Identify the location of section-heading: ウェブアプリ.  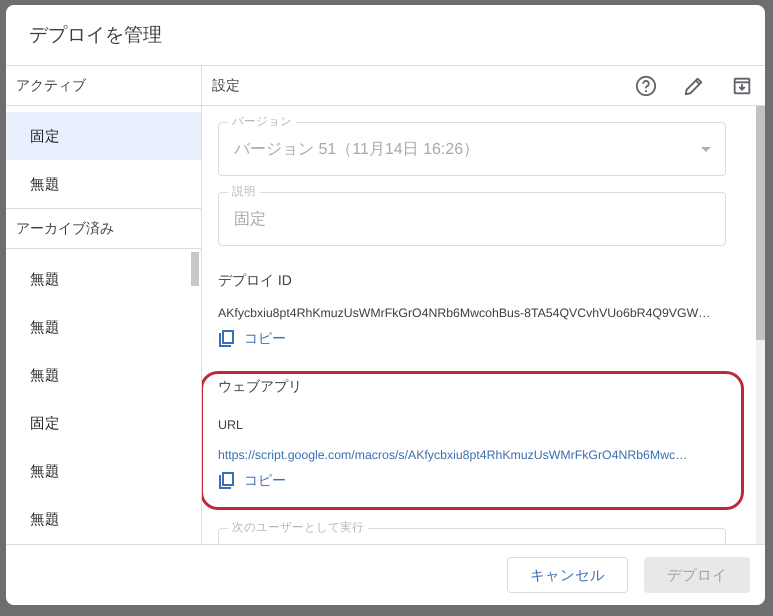
(260, 387).